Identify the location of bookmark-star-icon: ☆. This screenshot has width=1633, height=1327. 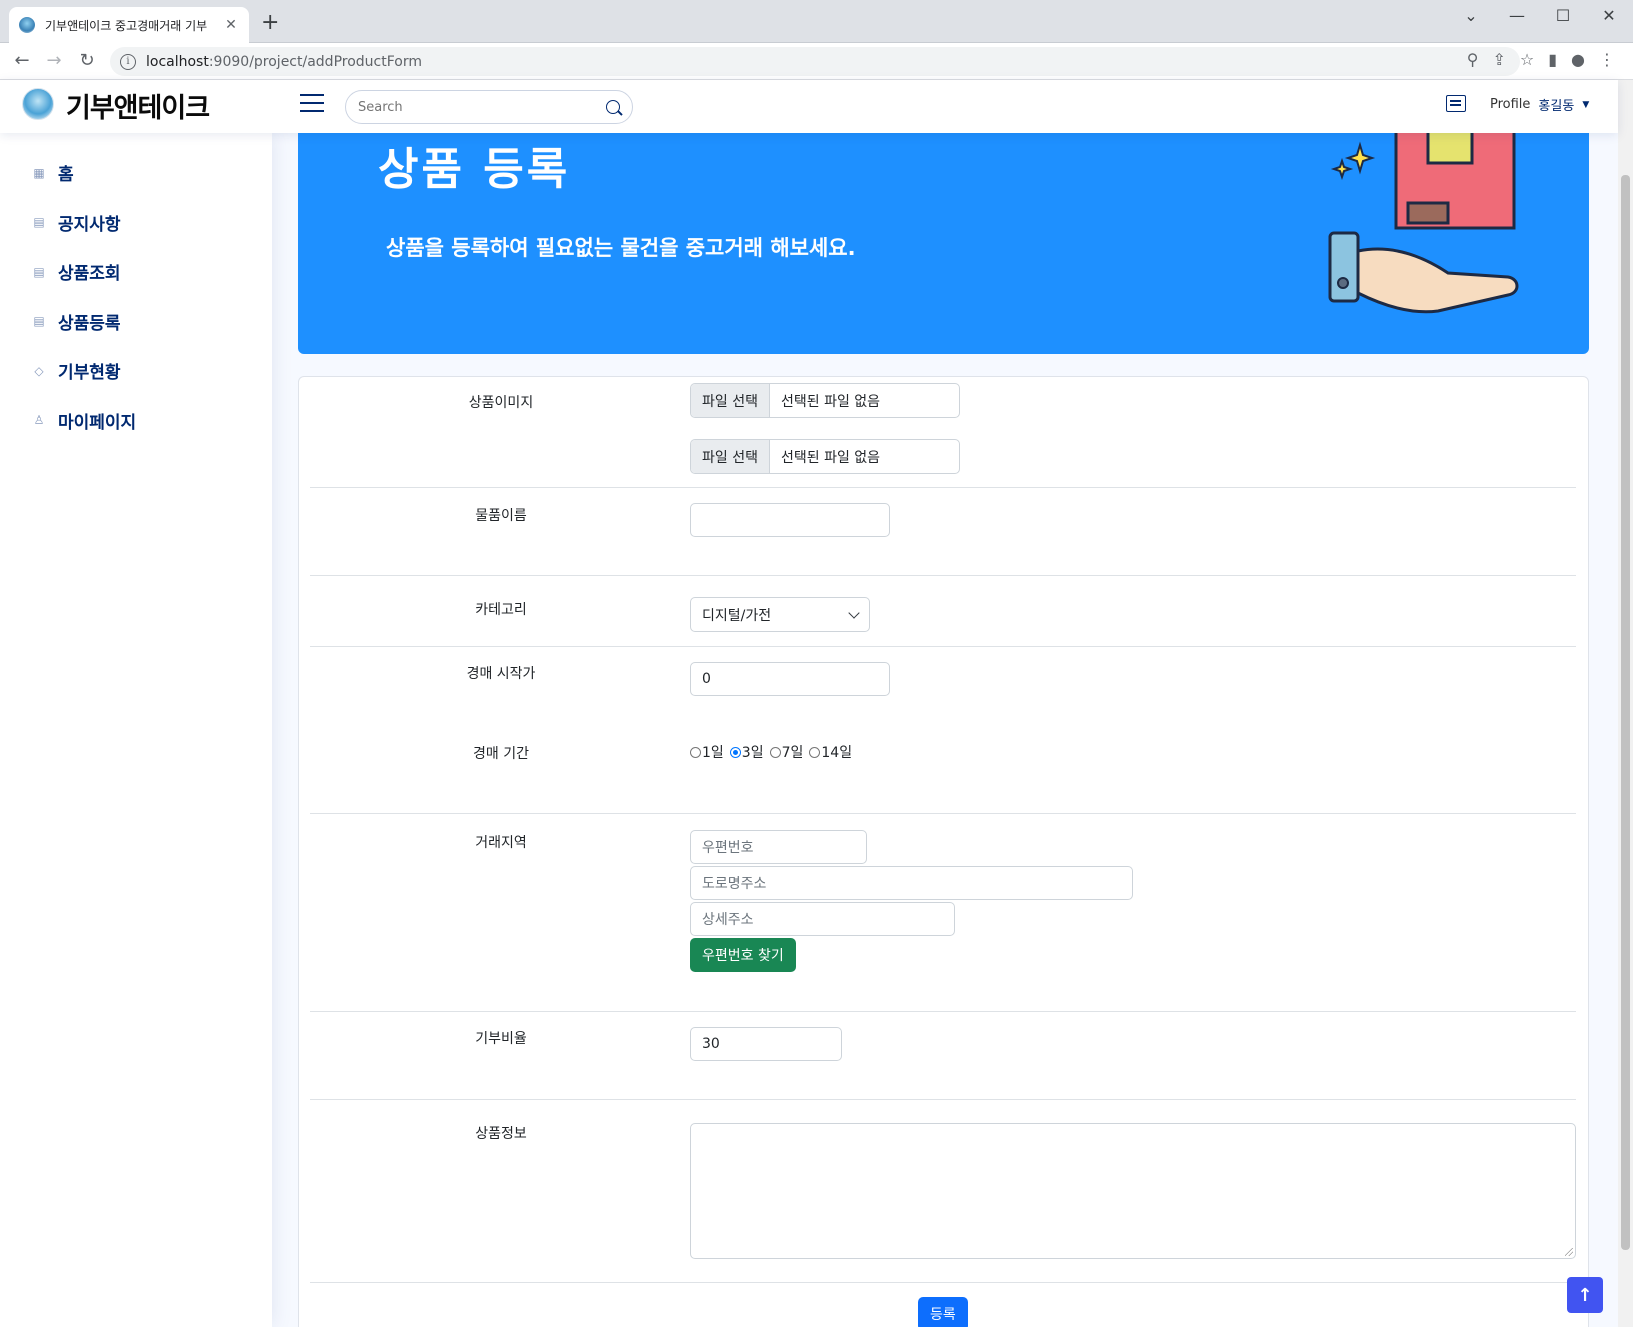
(1527, 59).